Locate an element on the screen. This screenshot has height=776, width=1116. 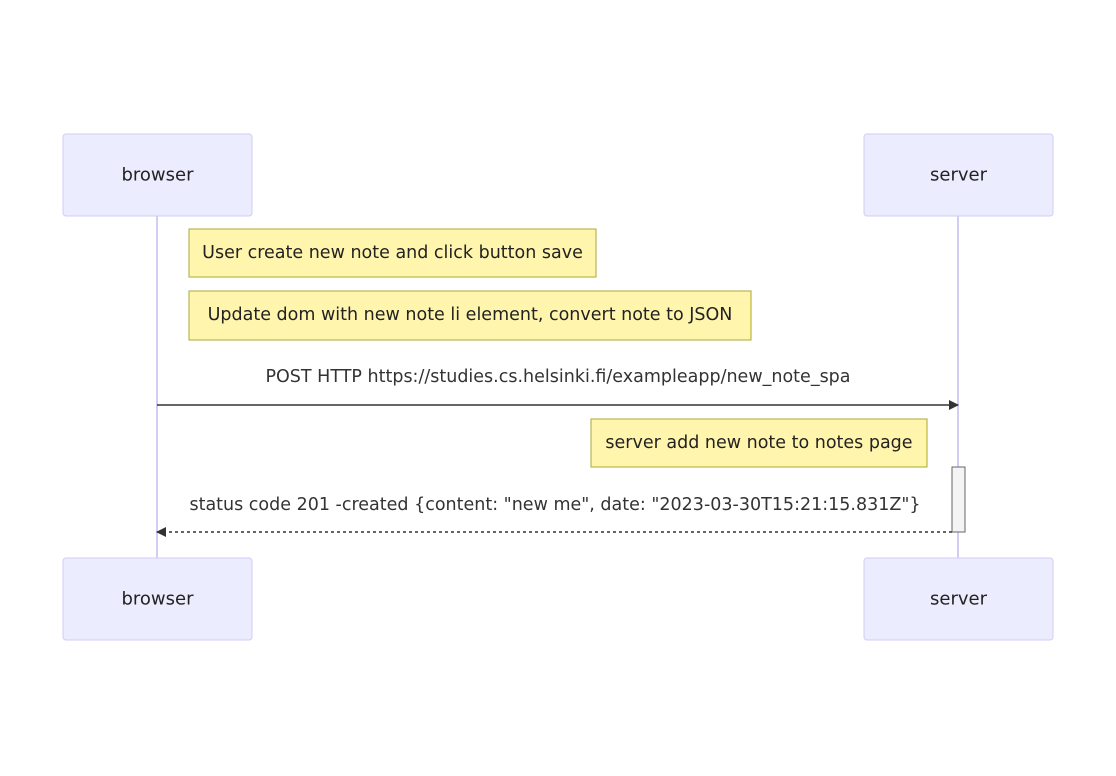
note-text: server add new note to notes page is located at coordinates (758, 443).